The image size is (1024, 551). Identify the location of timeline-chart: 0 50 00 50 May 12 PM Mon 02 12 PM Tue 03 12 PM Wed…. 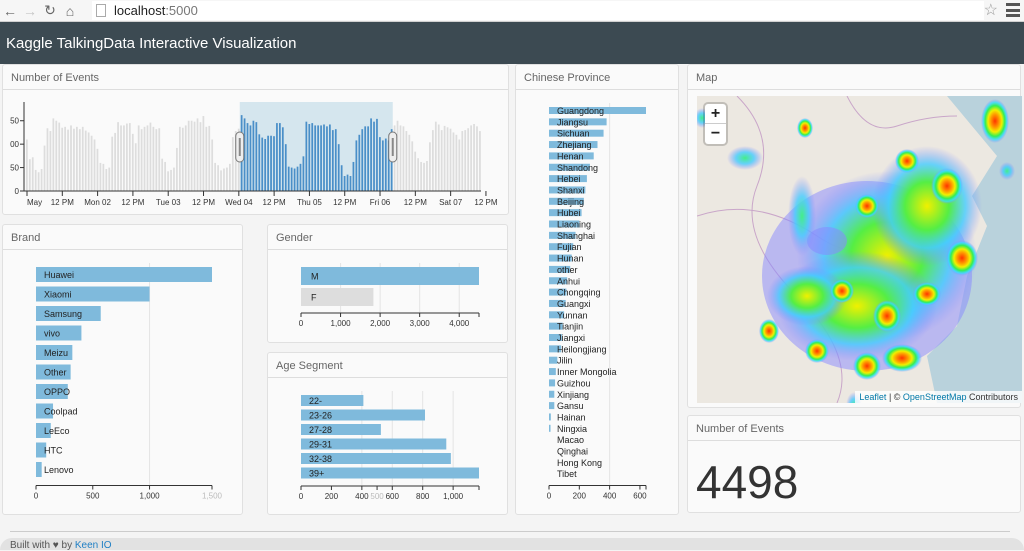
(255, 152).